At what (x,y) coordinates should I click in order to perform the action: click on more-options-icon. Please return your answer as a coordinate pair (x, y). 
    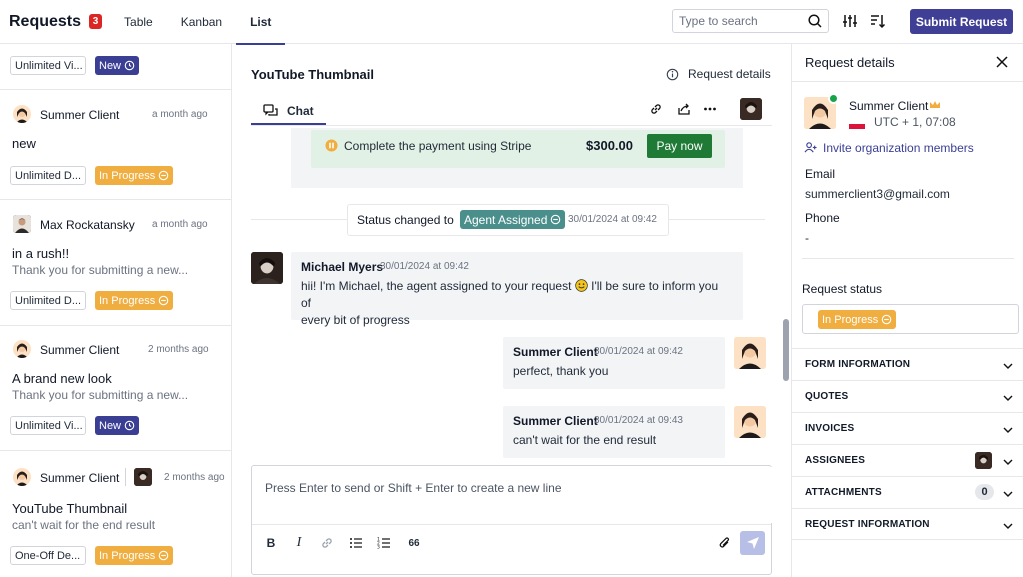
    Looking at the image, I should click on (710, 109).